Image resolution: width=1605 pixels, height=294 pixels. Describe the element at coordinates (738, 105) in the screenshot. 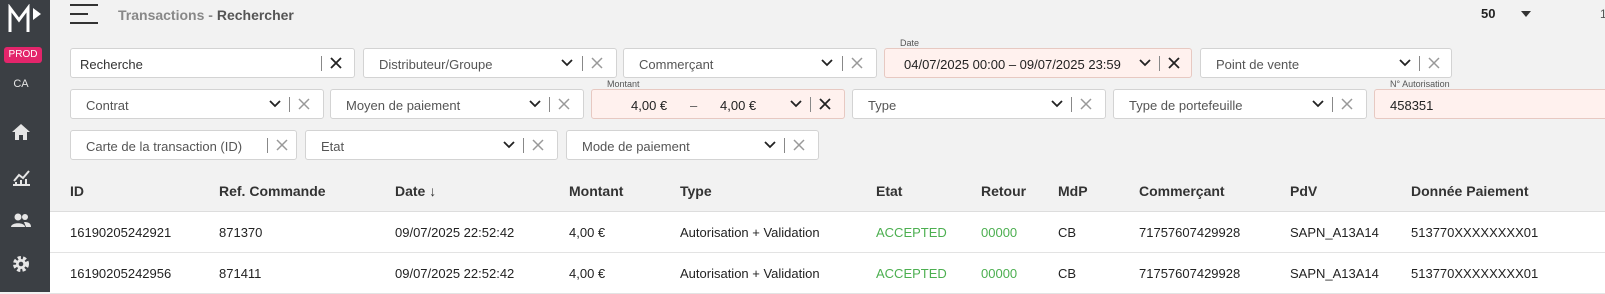

I see `montant-max-value: 4,00 €` at that location.